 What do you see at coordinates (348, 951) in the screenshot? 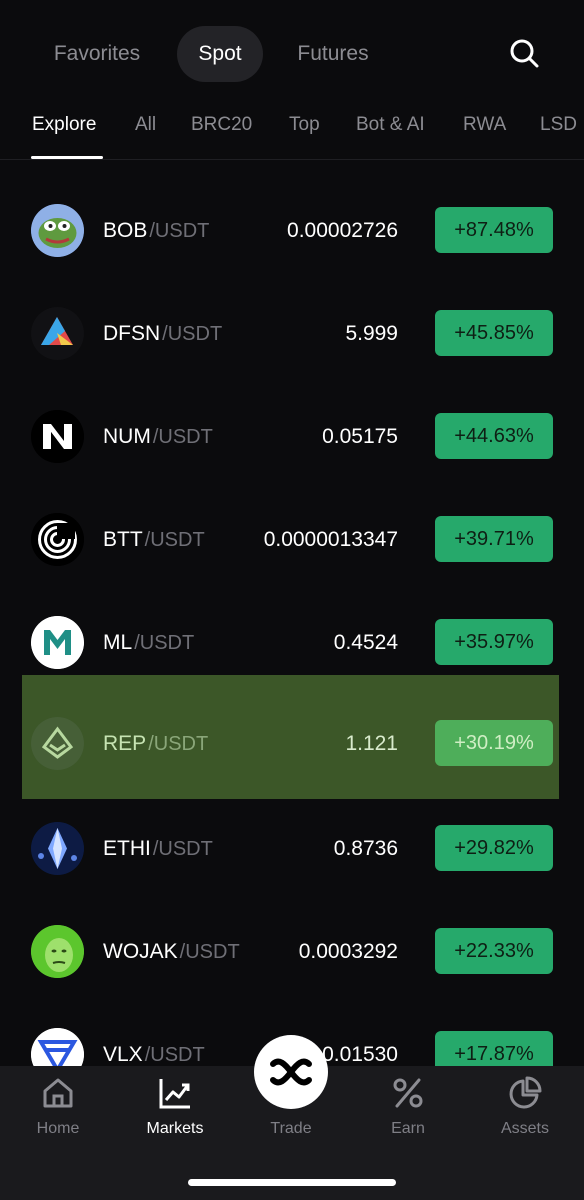
I see `last-price: 0.0003292` at bounding box center [348, 951].